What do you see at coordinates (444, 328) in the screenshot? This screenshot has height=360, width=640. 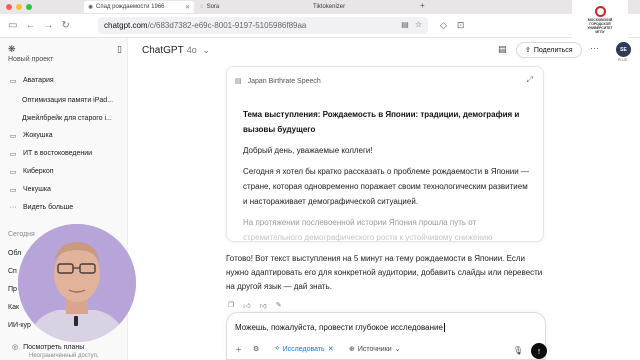 I see `text-caret` at bounding box center [444, 328].